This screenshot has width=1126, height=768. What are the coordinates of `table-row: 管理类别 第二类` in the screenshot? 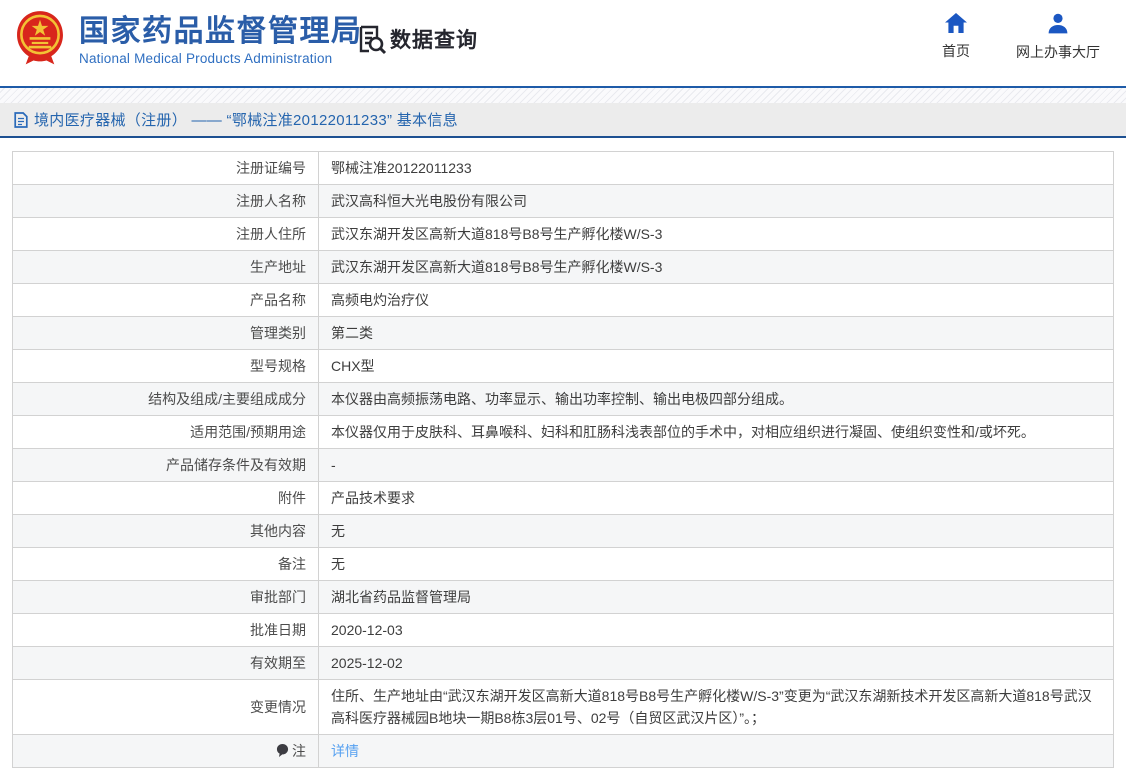 It's located at (563, 333).